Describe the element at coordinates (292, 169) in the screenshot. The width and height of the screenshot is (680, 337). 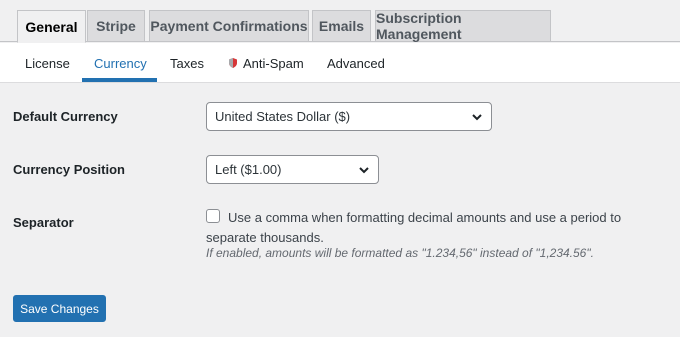
I see `currency-position-select: Left ($1.00)` at that location.